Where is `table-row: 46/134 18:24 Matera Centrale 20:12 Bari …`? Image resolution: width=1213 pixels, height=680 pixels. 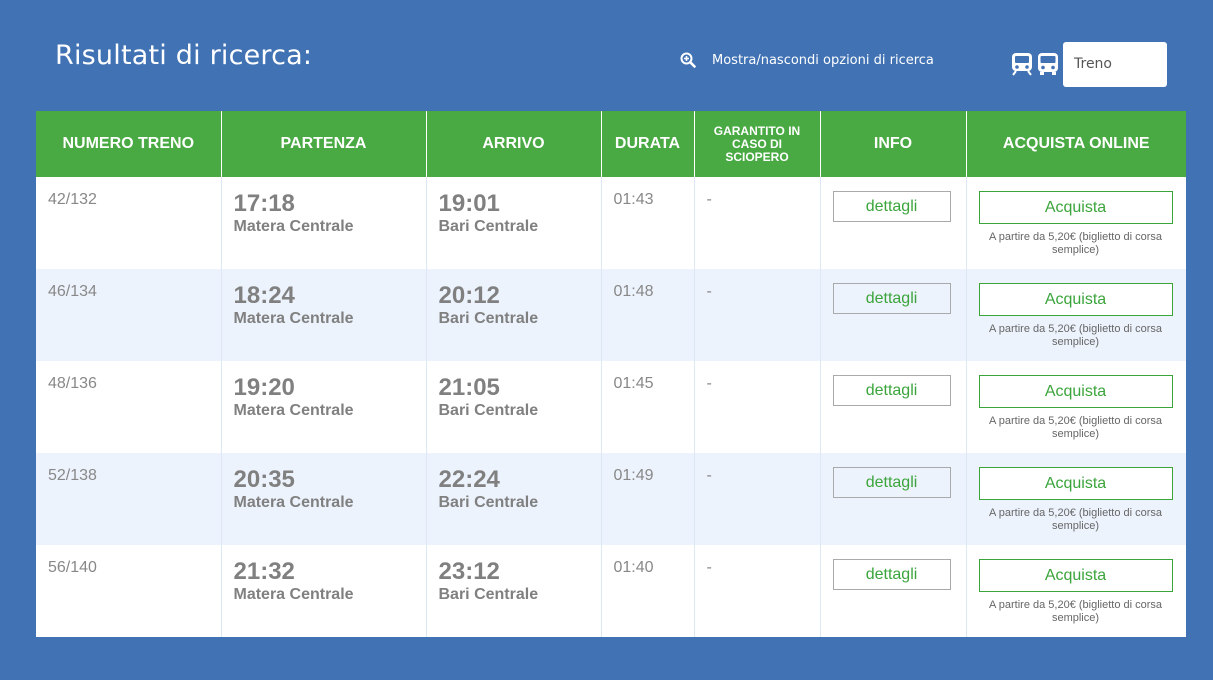 table-row: 46/134 18:24 Matera Centrale 20:12 Bari … is located at coordinates (611, 315).